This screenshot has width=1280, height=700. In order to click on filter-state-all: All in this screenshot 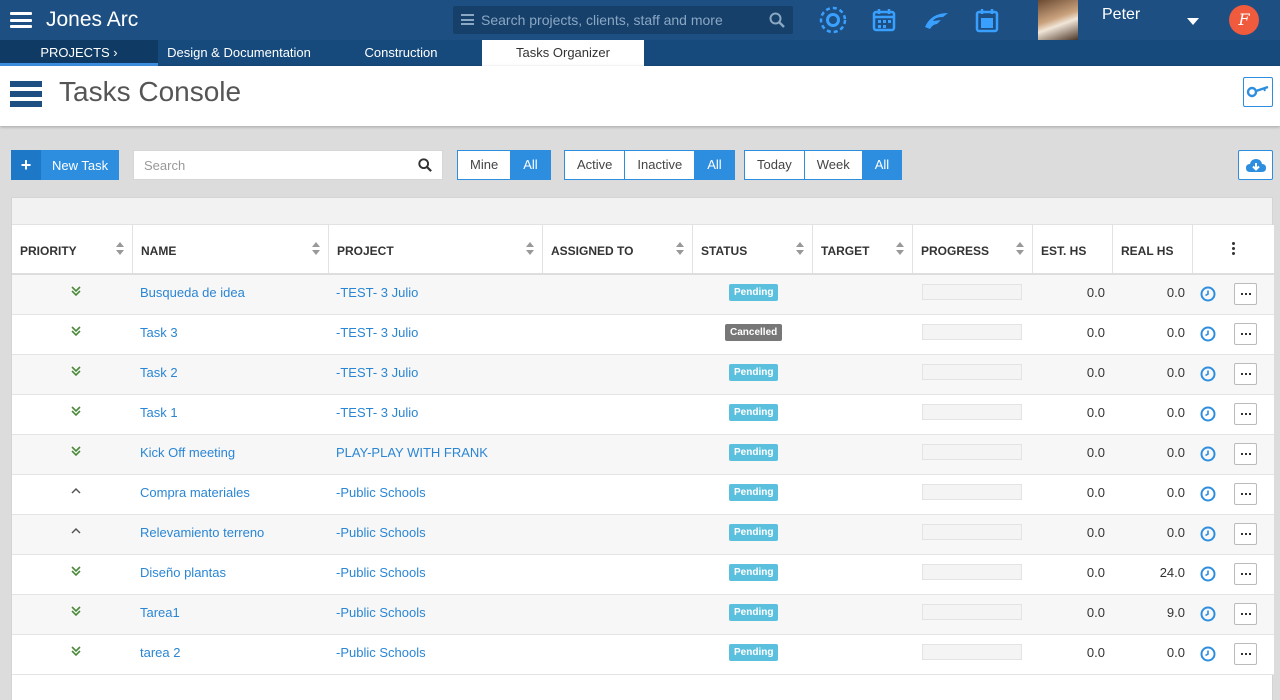, I will do `click(714, 165)`.